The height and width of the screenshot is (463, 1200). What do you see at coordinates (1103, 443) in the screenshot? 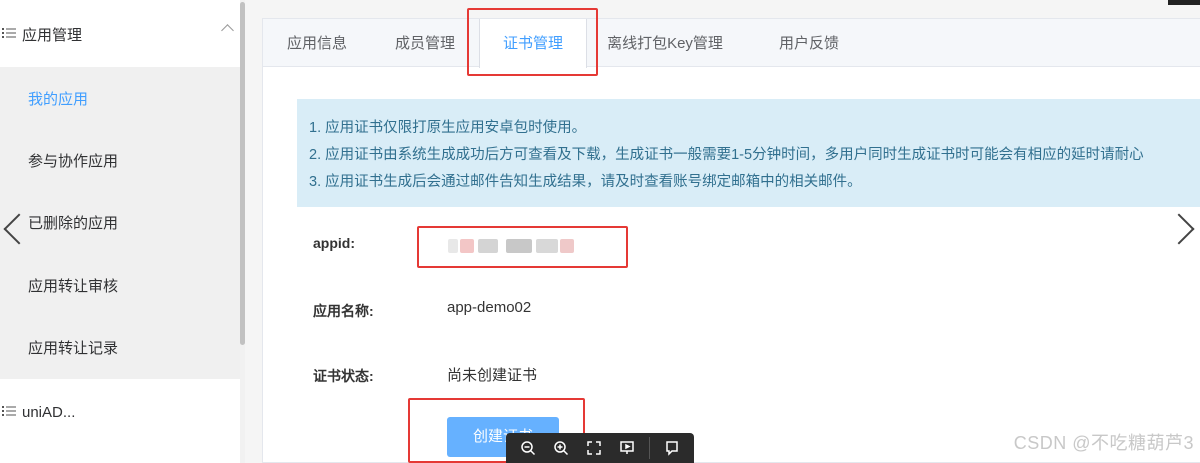
I see `watermark: CSDN @不吃糖葫芦3` at bounding box center [1103, 443].